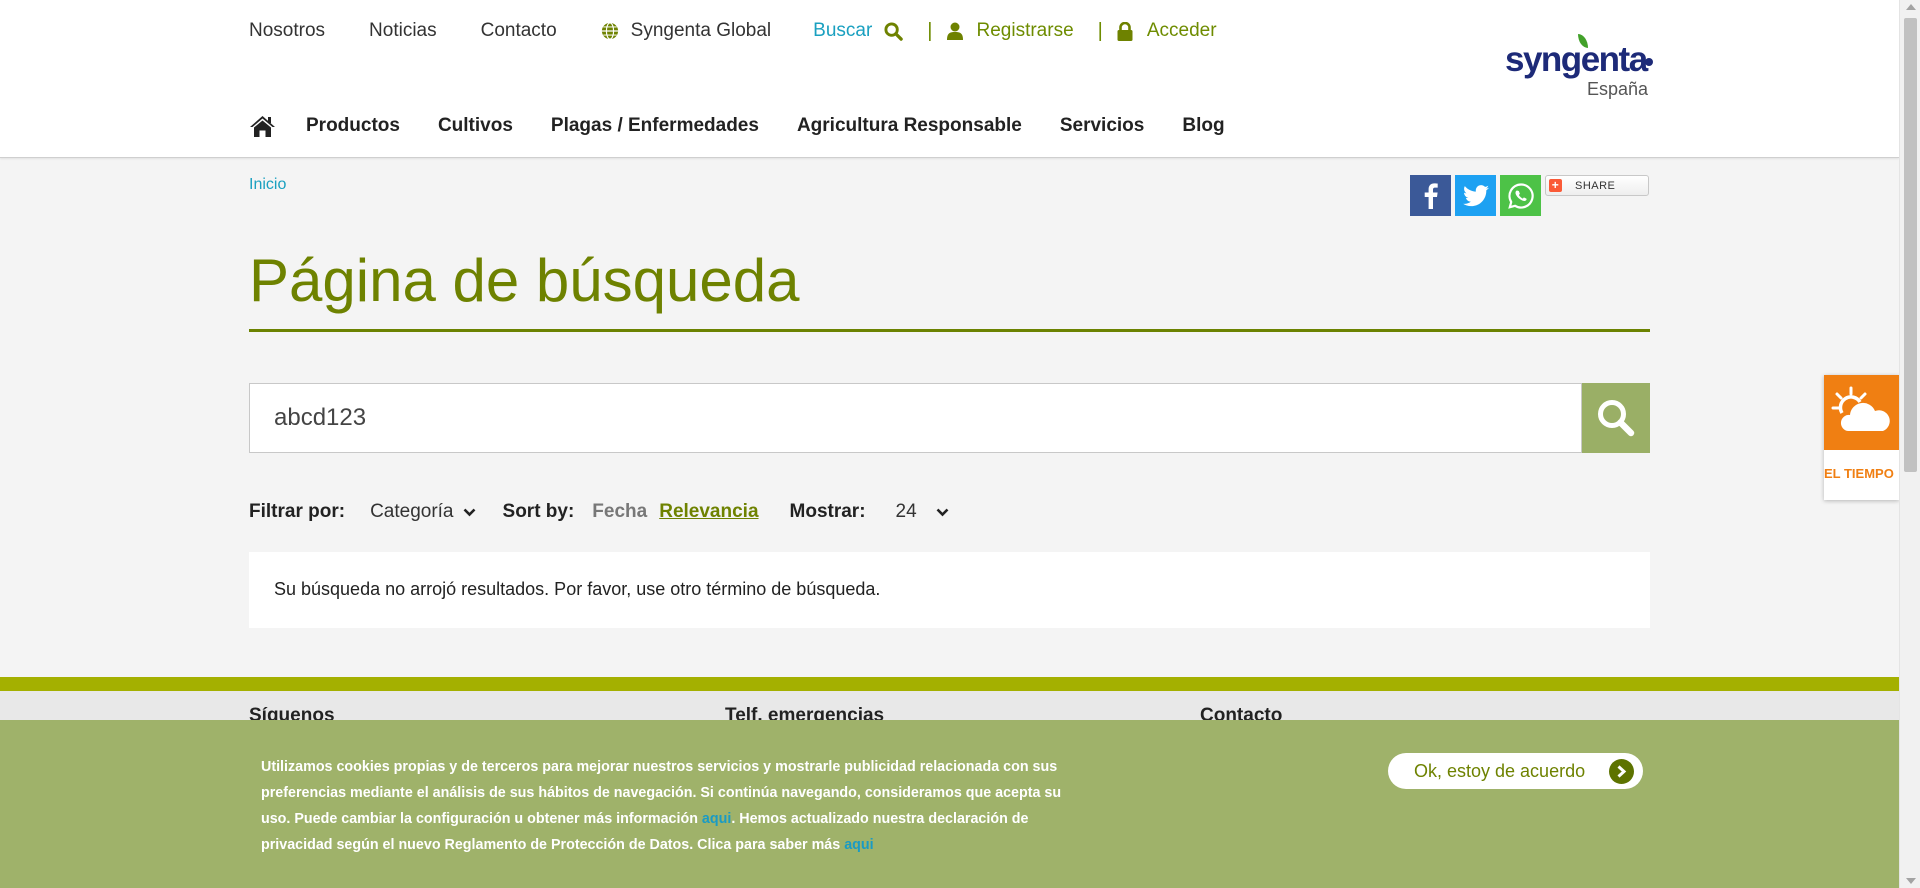  What do you see at coordinates (1649, 62) in the screenshot?
I see `registered-mark-icon` at bounding box center [1649, 62].